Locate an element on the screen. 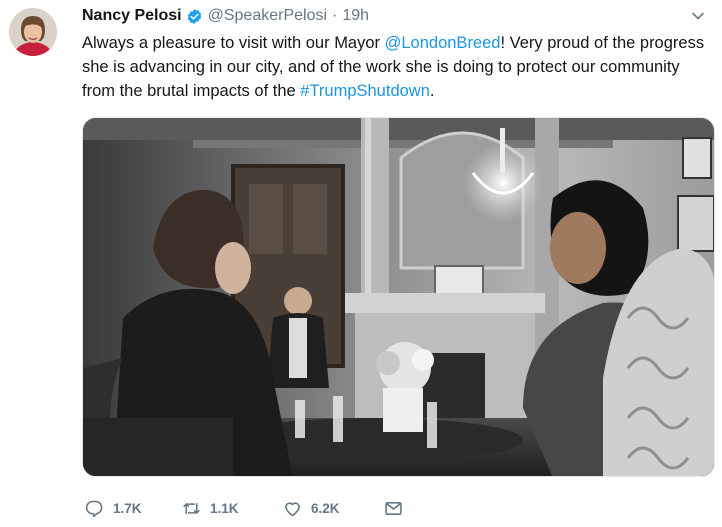  verified-badge-icon is located at coordinates (194, 16).